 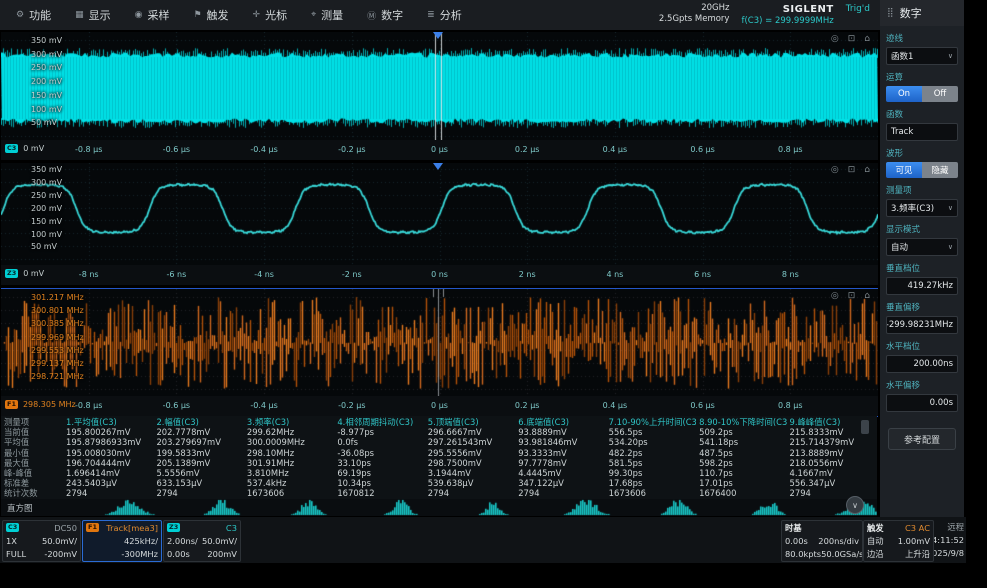 I want to click on function-marker-icon: F1, so click(x=11, y=404).